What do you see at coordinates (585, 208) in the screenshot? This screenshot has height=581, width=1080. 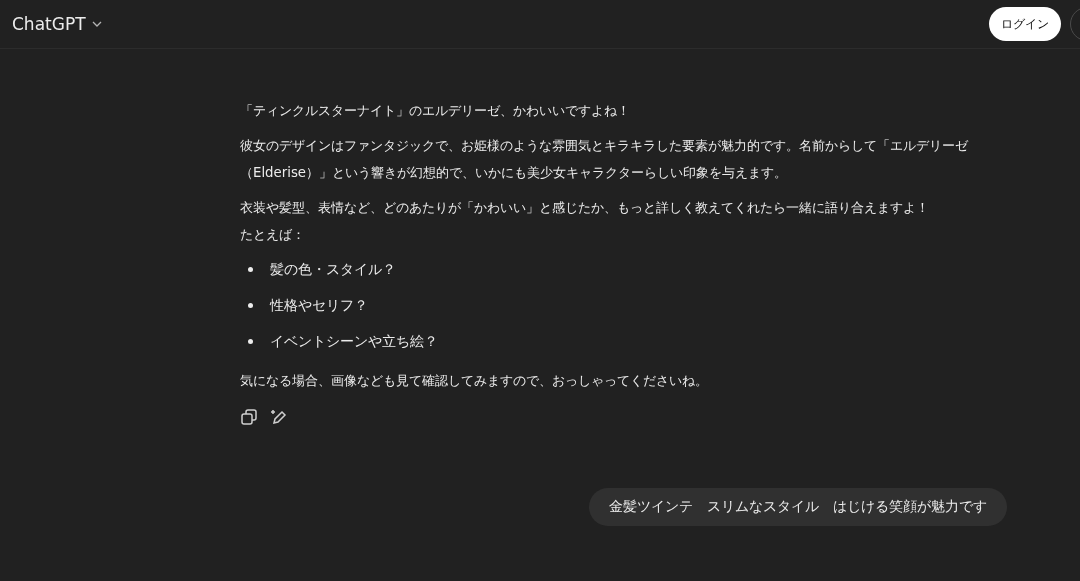 I see `message-text: 衣装や髪型、表情など、どのあたりが「かわいい」と感じたか、もっと詳しく教えてくれたら一緒に語り合えますよ！` at bounding box center [585, 208].